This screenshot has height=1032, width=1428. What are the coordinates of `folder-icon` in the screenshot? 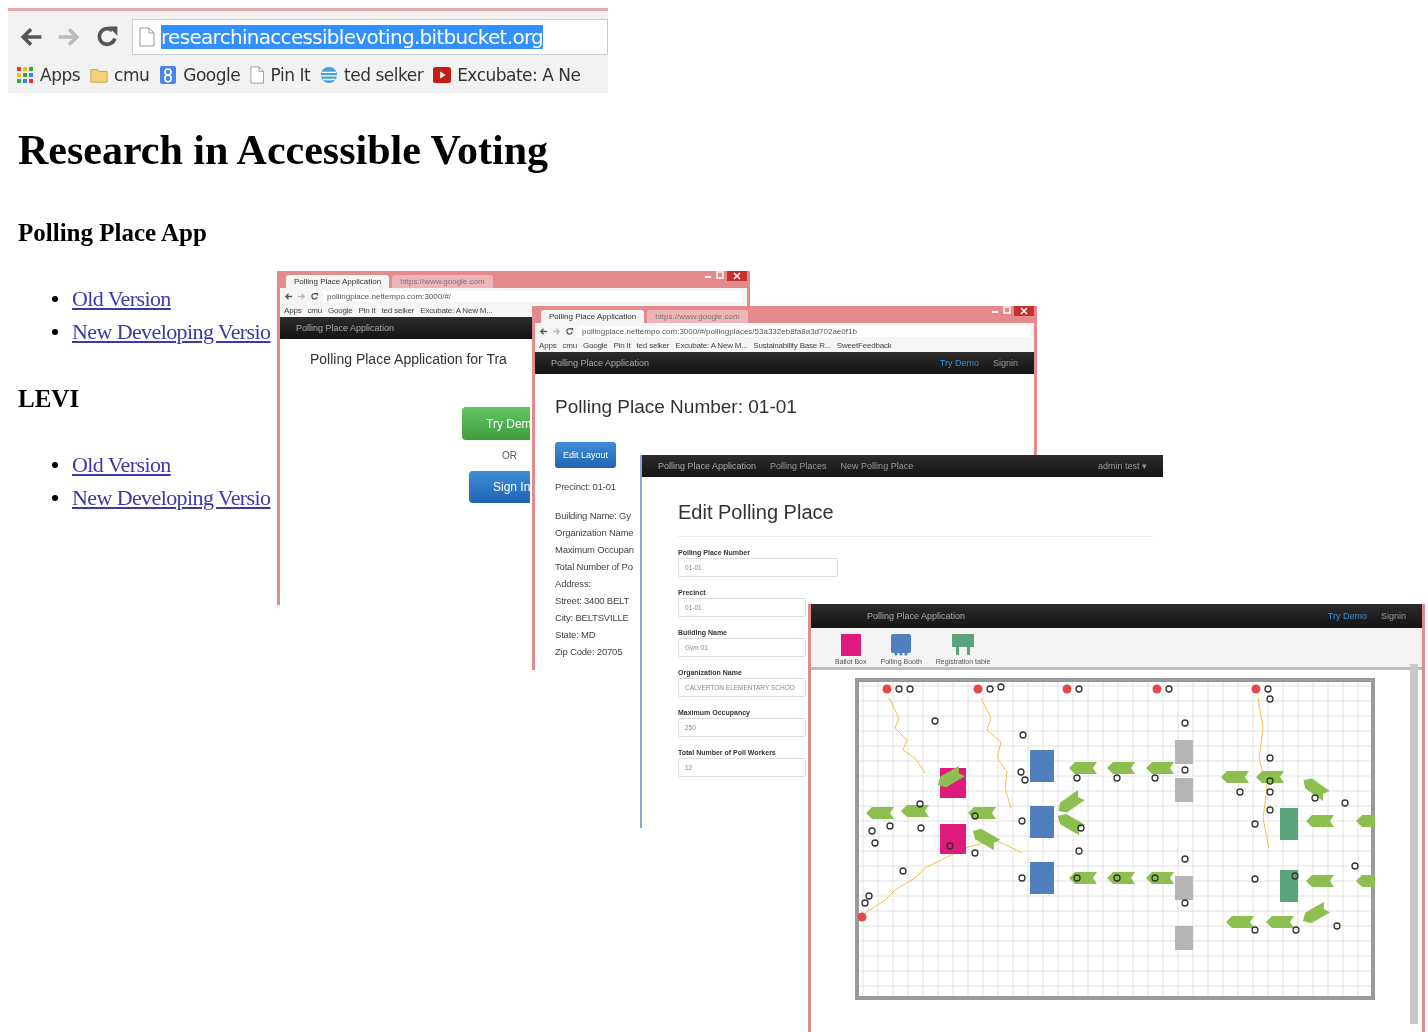 It's located at (99, 75).